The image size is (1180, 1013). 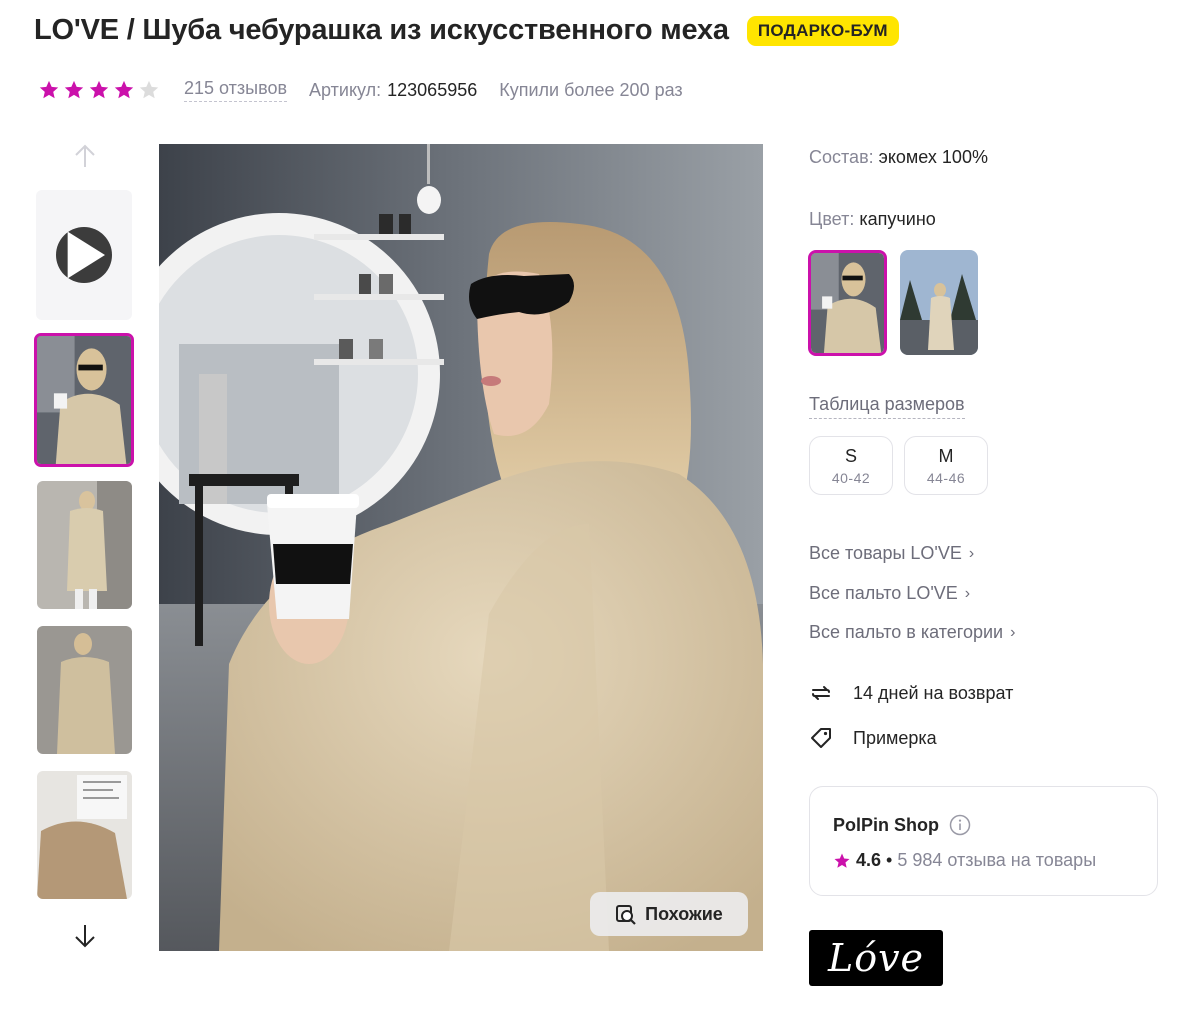 I want to click on star-empty-icon, so click(x=149, y=89).